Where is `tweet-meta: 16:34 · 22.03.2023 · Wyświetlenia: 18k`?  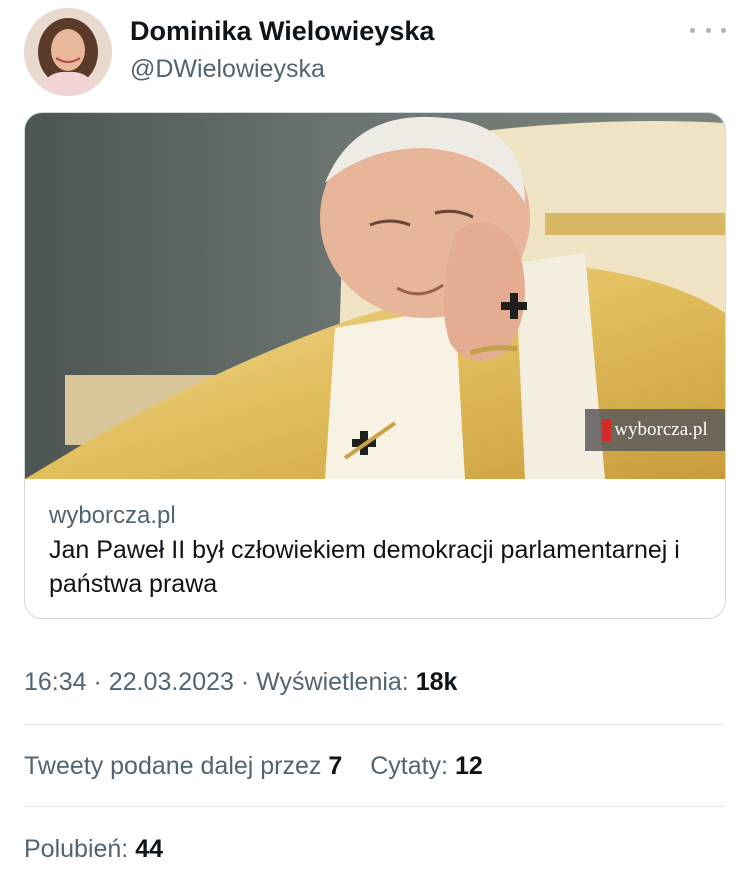 tweet-meta: 16:34 · 22.03.2023 · Wyświetlenia: 18k is located at coordinates (240, 682).